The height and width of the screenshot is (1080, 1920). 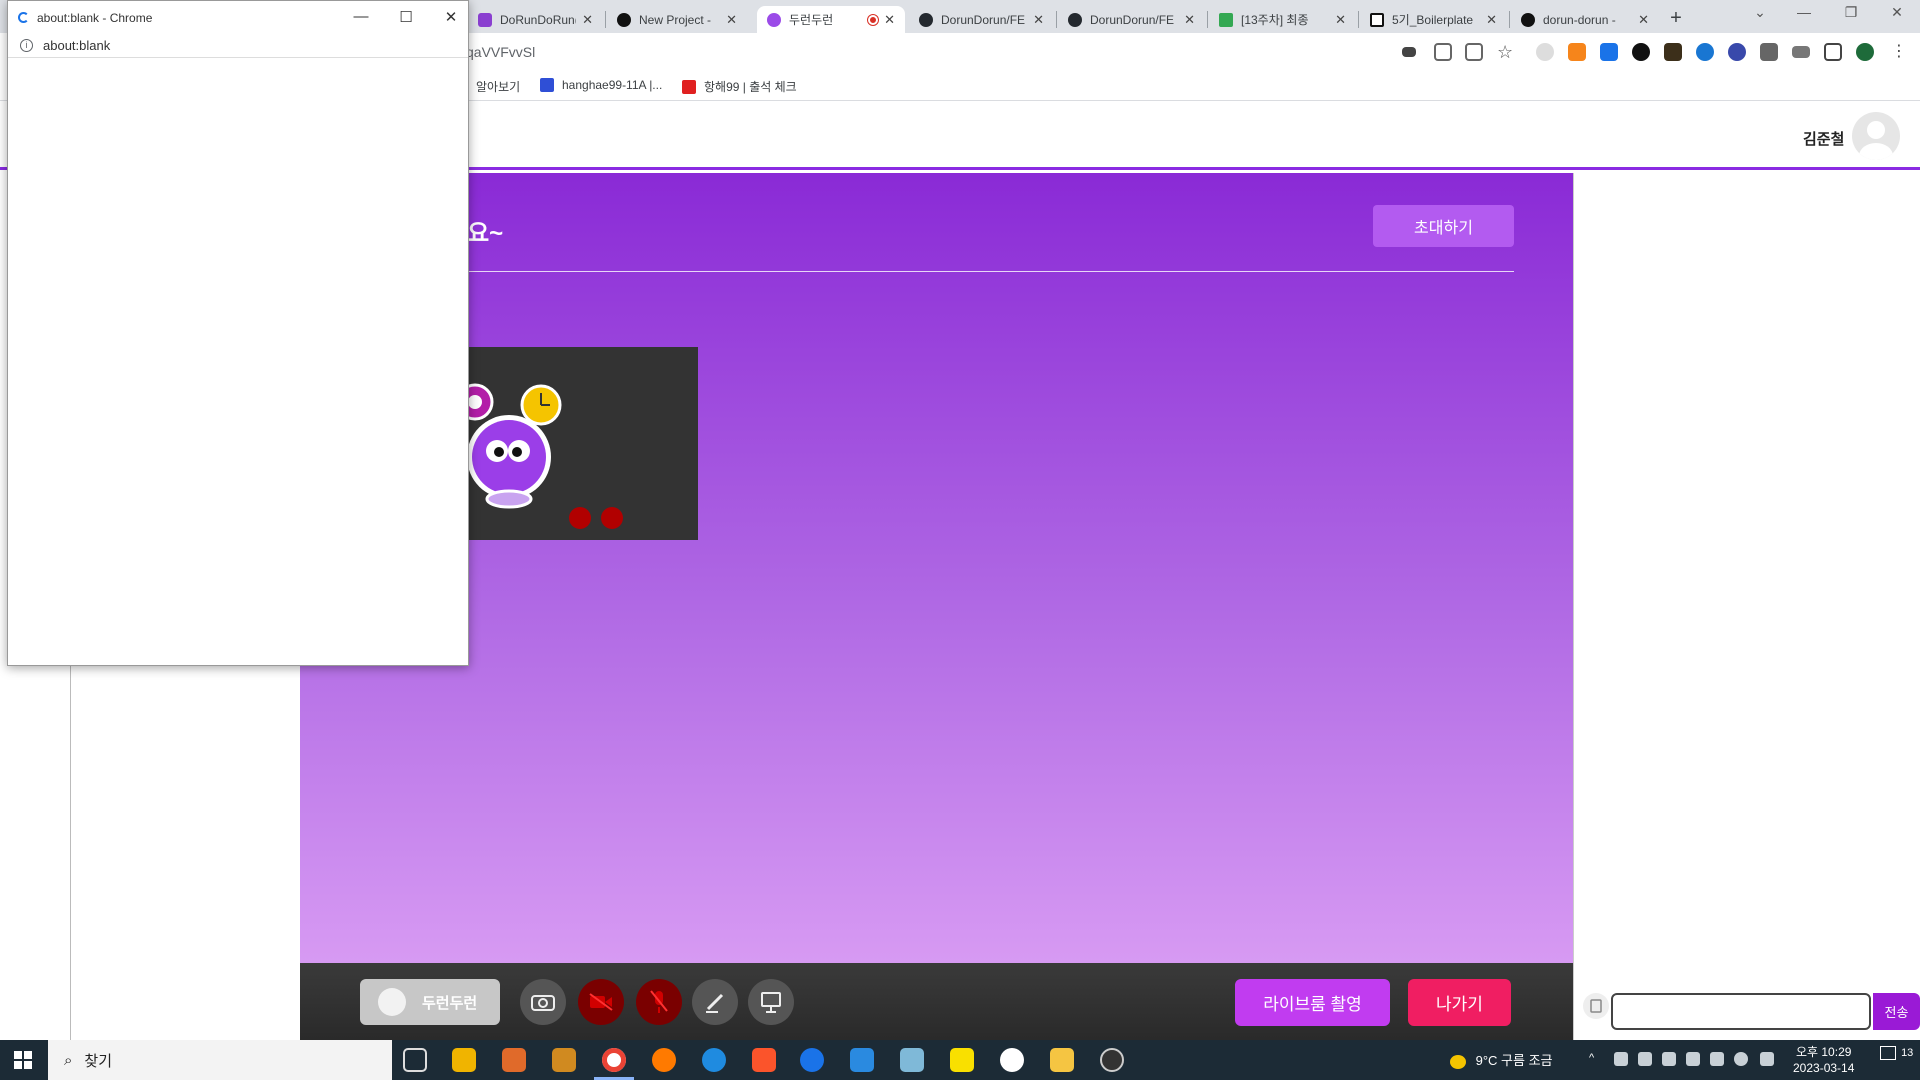 What do you see at coordinates (873, 19) in the screenshot?
I see `recording-indicator-icon` at bounding box center [873, 19].